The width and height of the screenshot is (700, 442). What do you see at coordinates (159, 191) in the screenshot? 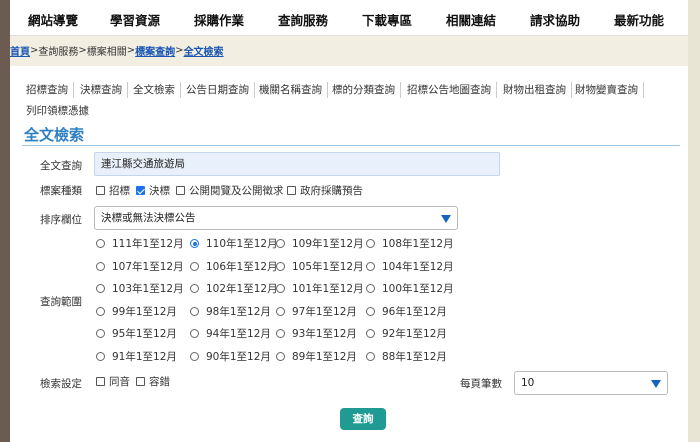
I see `type-label-award: 決標` at bounding box center [159, 191].